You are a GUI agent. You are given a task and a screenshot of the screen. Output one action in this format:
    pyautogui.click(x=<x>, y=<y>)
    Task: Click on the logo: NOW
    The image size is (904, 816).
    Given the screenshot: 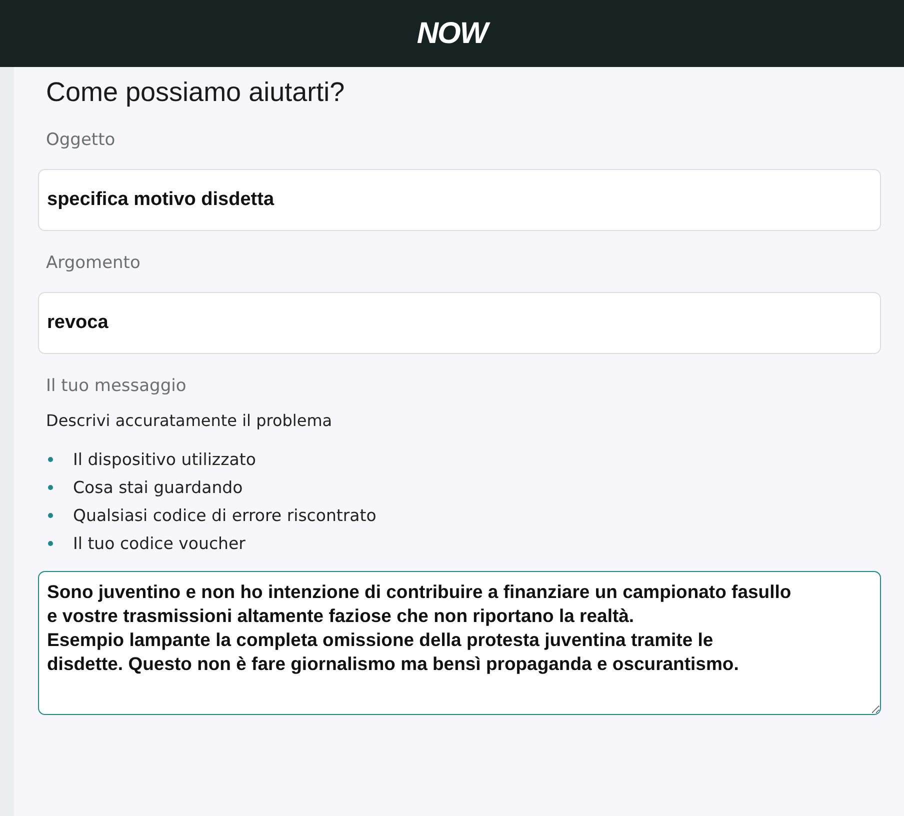 What is the action you would take?
    pyautogui.click(x=452, y=33)
    